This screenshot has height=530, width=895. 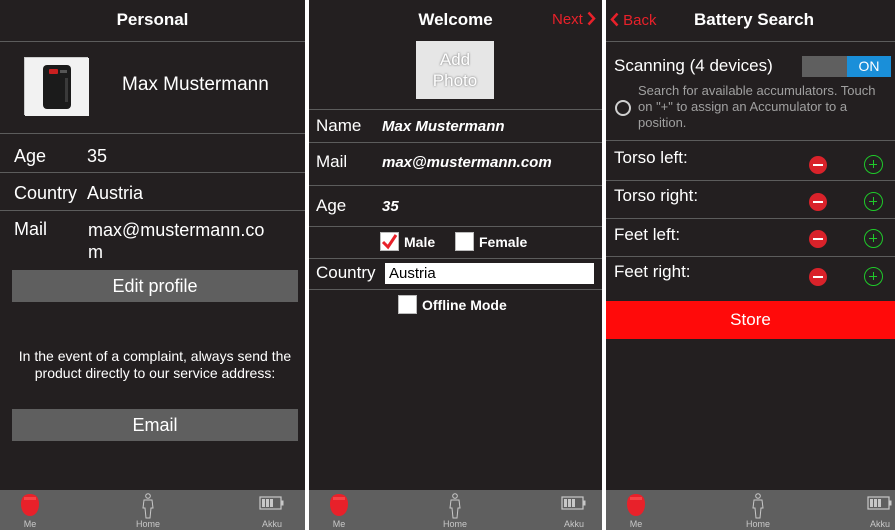 I want to click on toggle-on-label: ON, so click(x=869, y=66).